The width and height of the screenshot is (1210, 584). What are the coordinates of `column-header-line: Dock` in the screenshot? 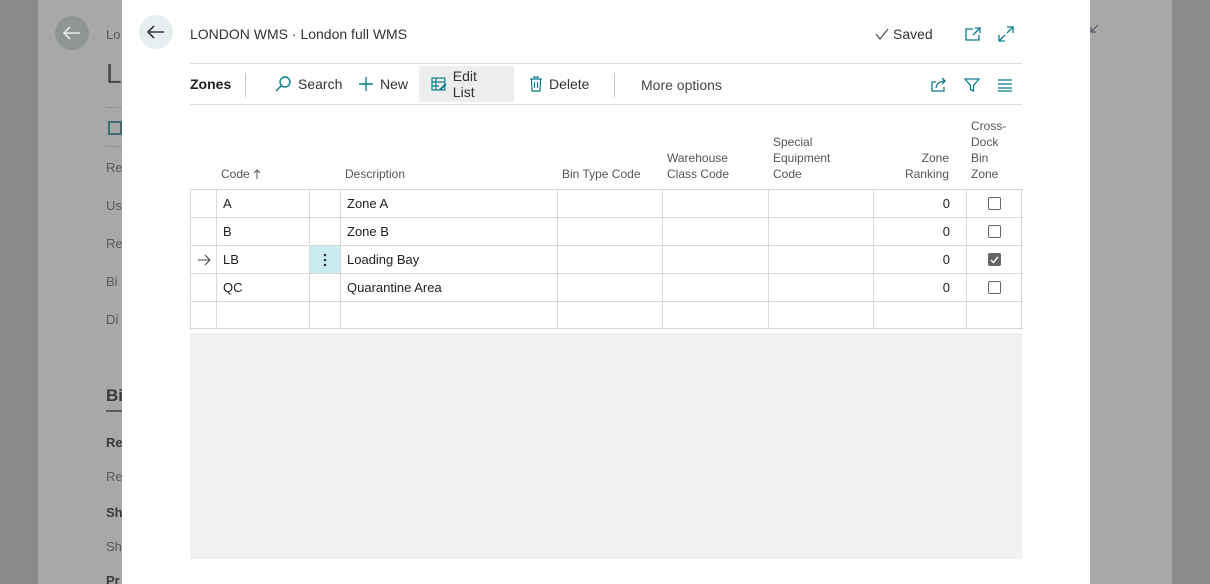 It's located at (985, 142).